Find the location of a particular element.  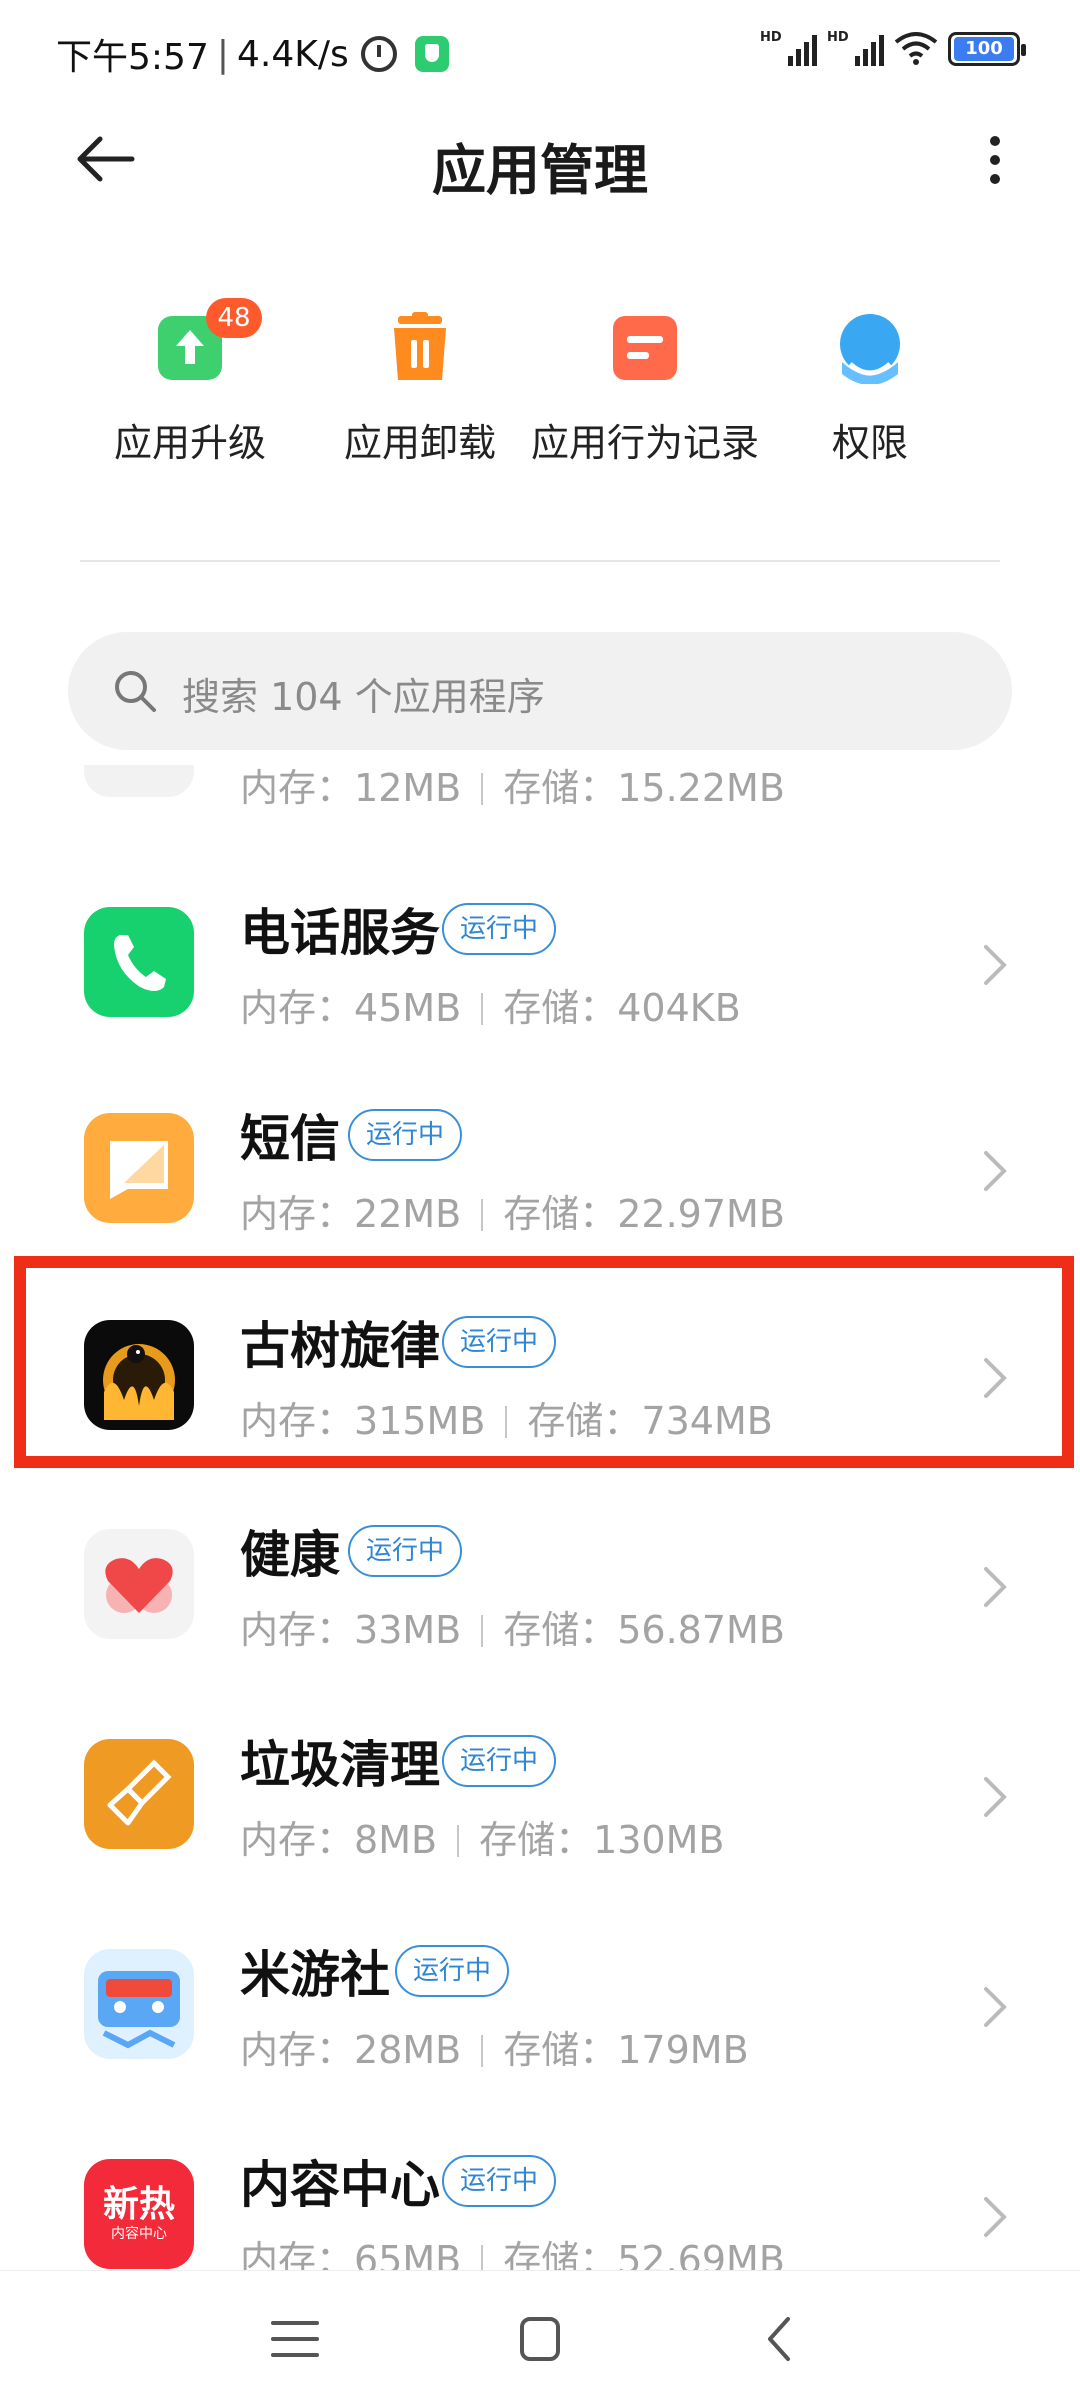

app-meta: 内存：12MB 存储：15.22MB is located at coordinates (512, 788).